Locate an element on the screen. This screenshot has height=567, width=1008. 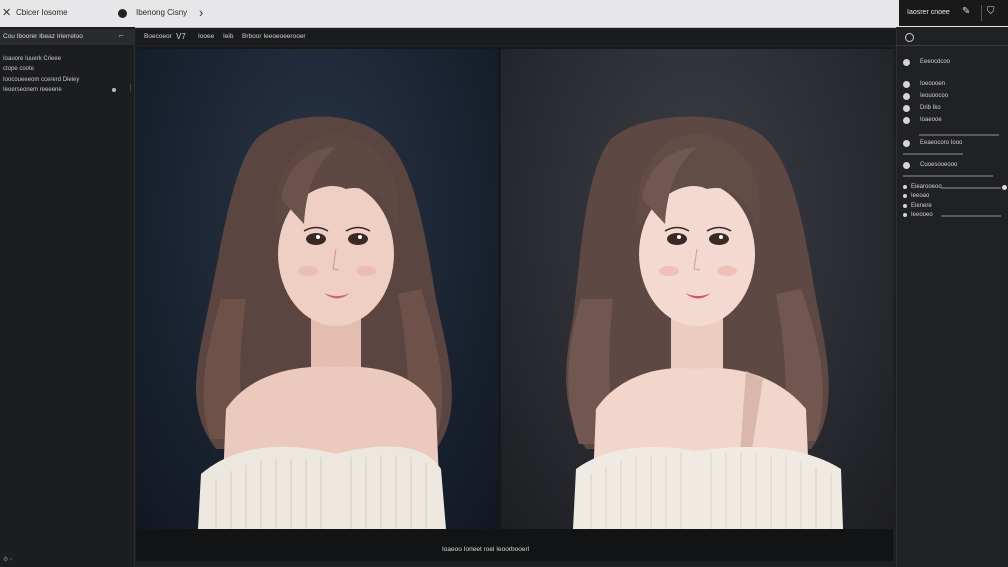
section-label: Eeaeocoro Iooo is located at coordinates (941, 143).